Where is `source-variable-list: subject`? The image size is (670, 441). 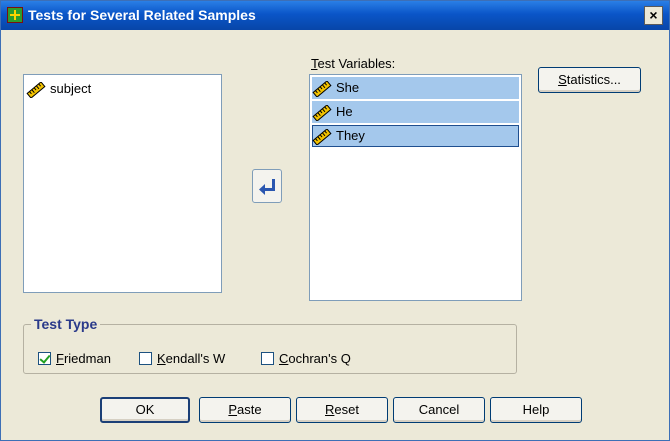 source-variable-list: subject is located at coordinates (122, 183).